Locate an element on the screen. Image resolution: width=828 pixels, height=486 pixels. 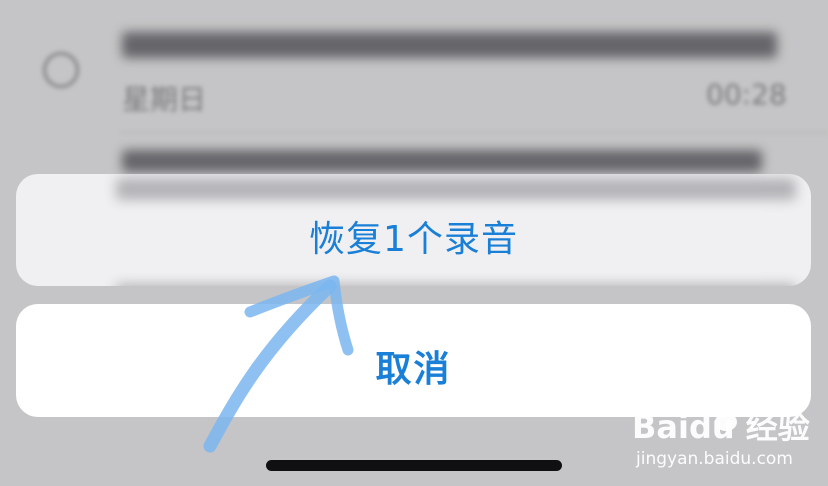
recover-recording-button: 恢复1个录音 is located at coordinates (413, 236).